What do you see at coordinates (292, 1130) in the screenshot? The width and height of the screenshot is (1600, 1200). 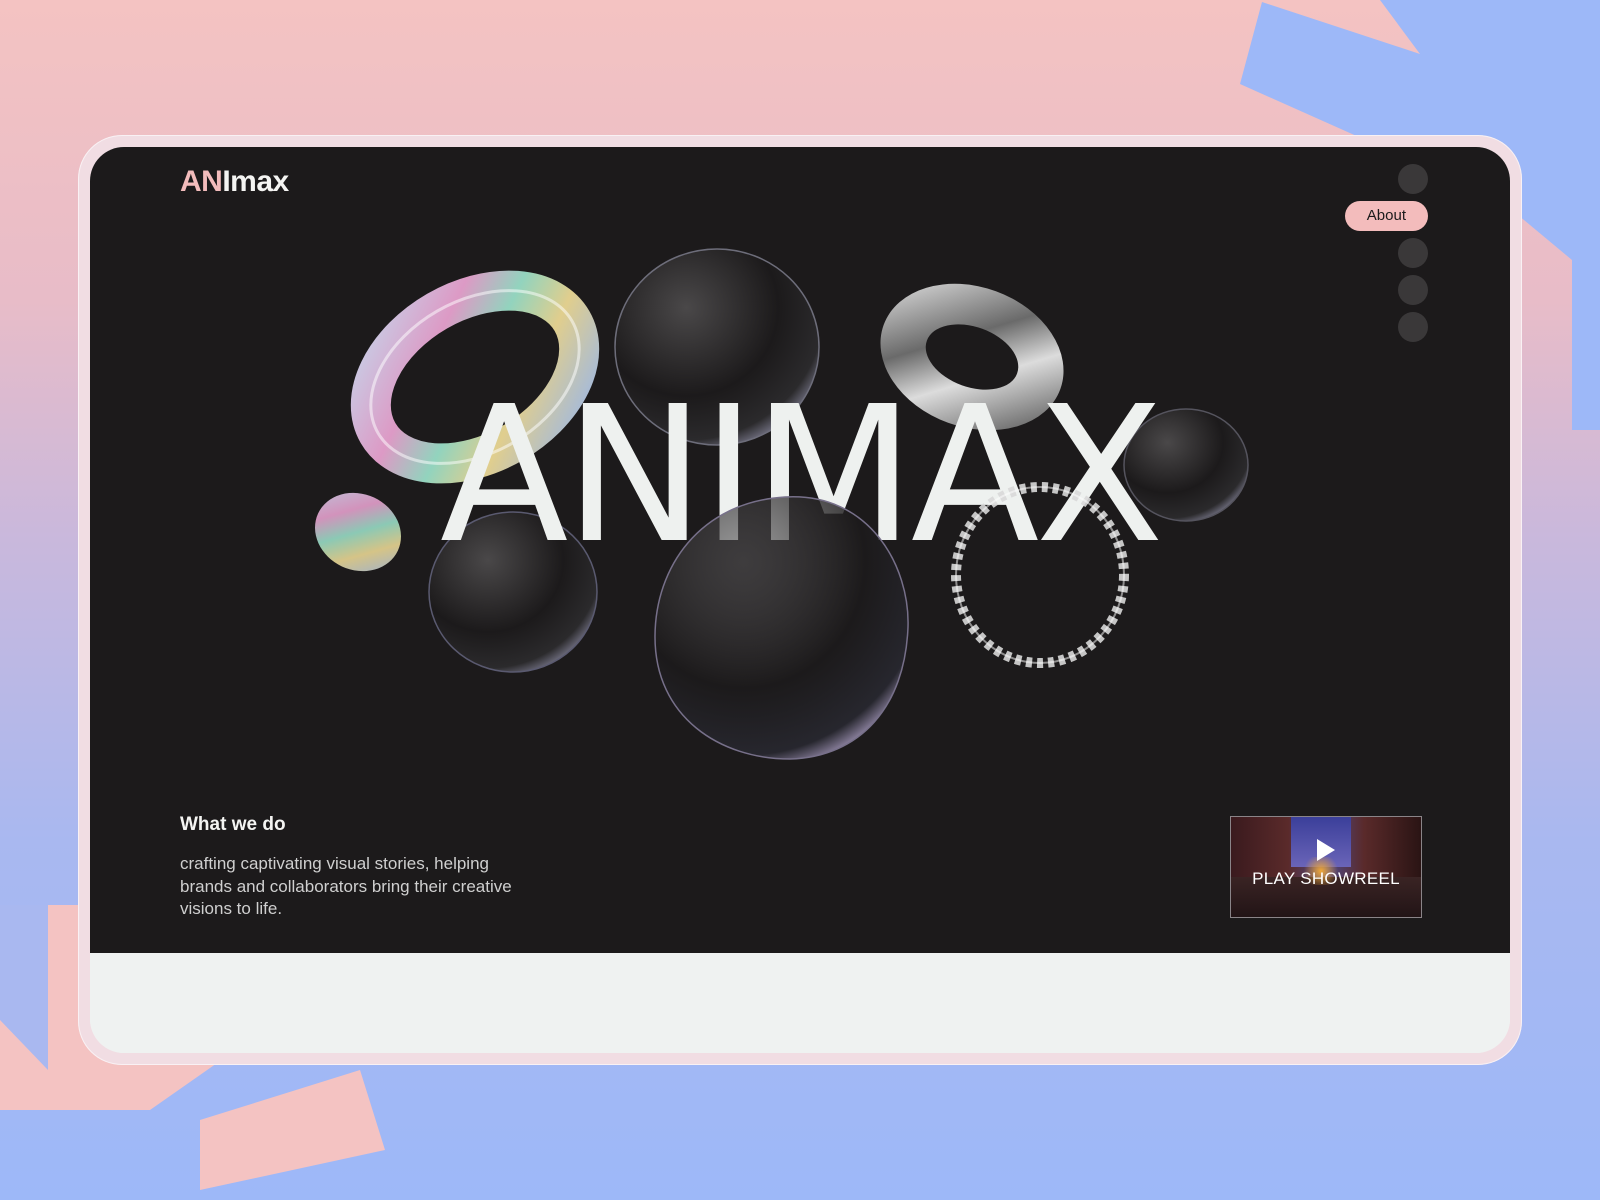 I see `bg-pink-shape-bottom` at bounding box center [292, 1130].